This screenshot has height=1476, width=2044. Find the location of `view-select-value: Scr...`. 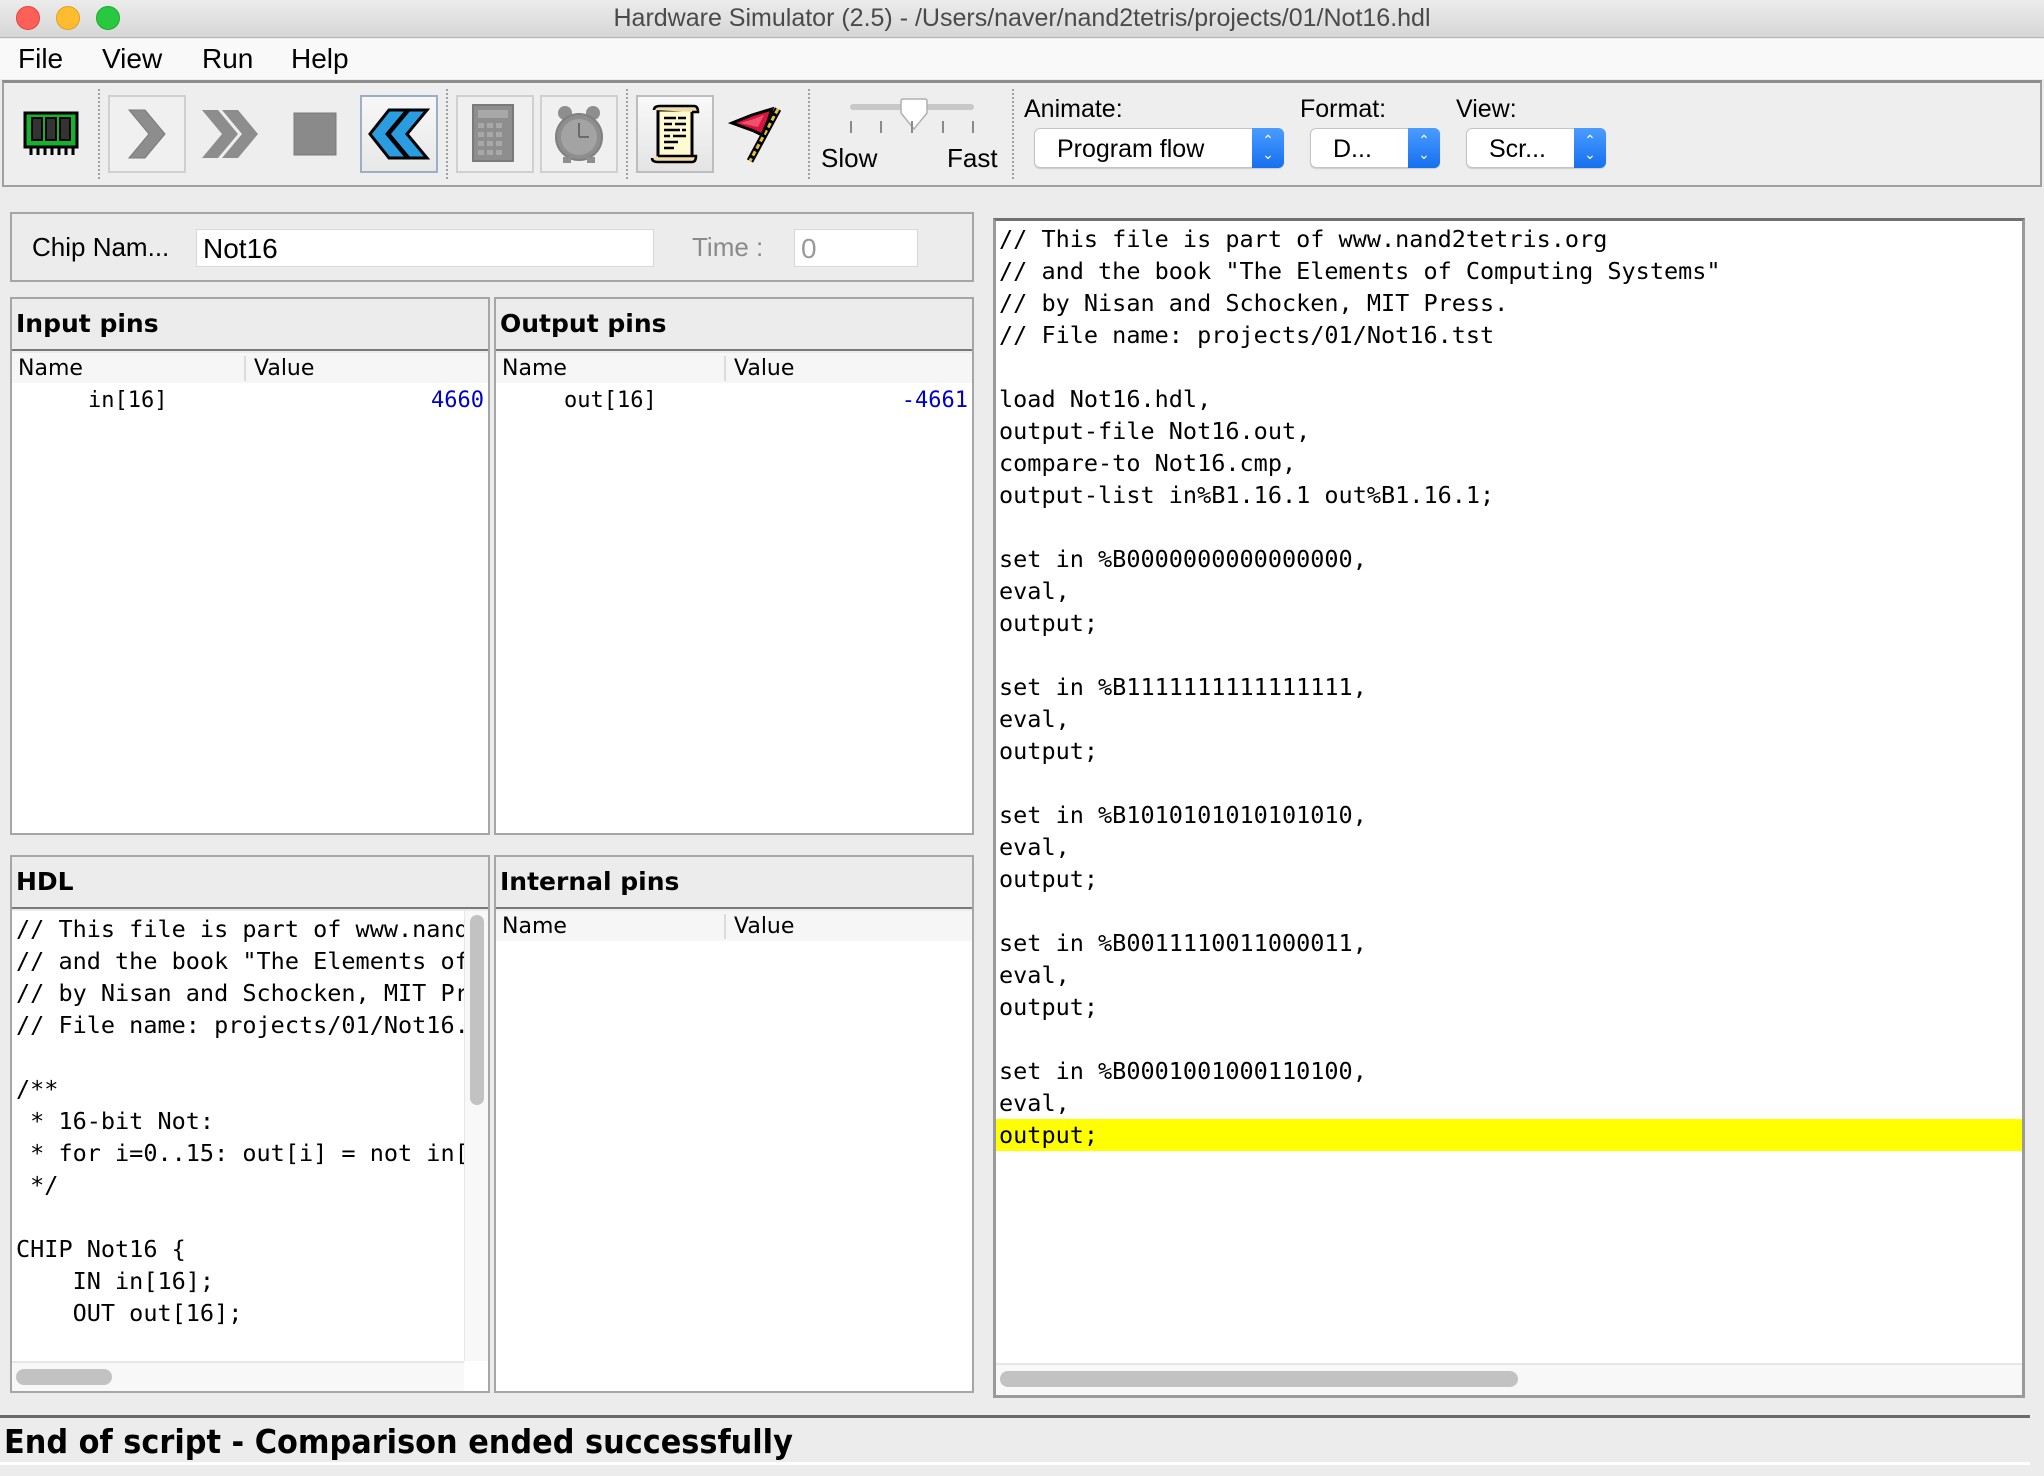

view-select-value: Scr... is located at coordinates (1517, 149).